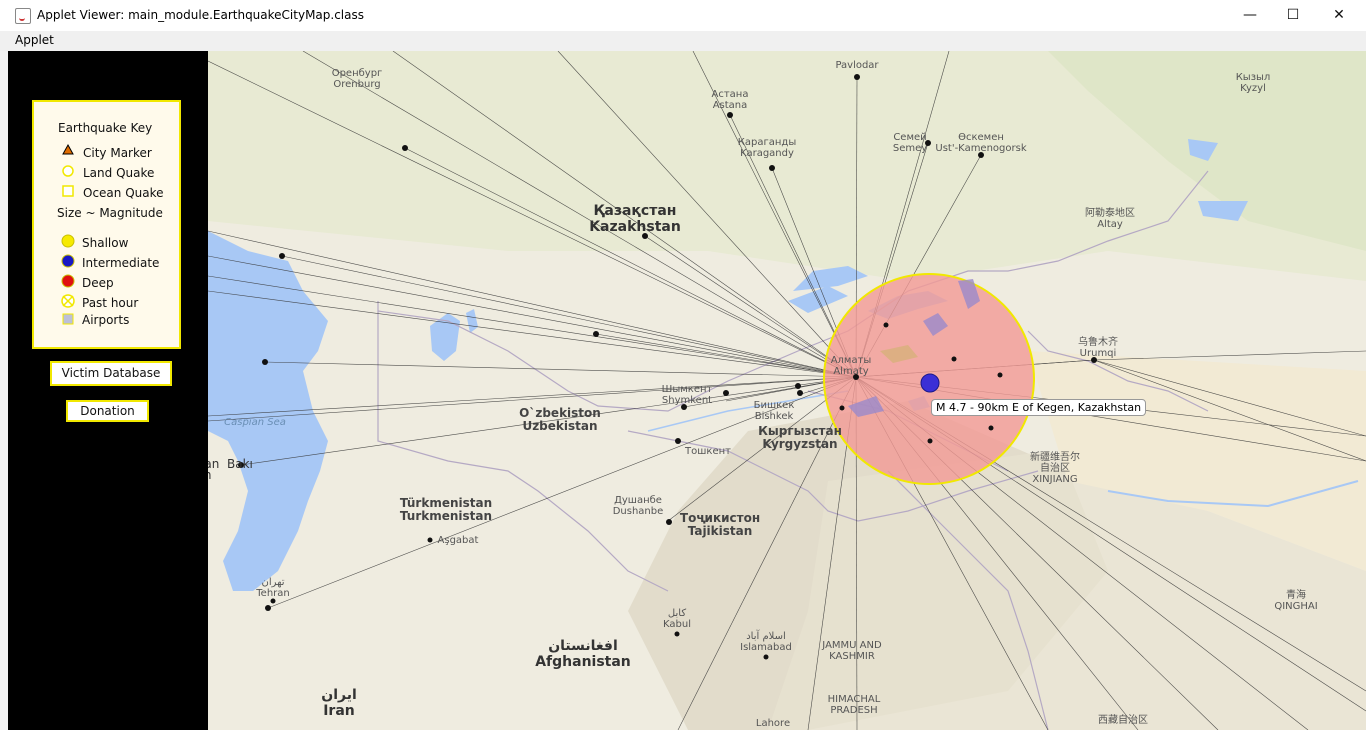  I want to click on map-label-jammu-kashmir: JAMMU AND KASHMIR, so click(852, 651).